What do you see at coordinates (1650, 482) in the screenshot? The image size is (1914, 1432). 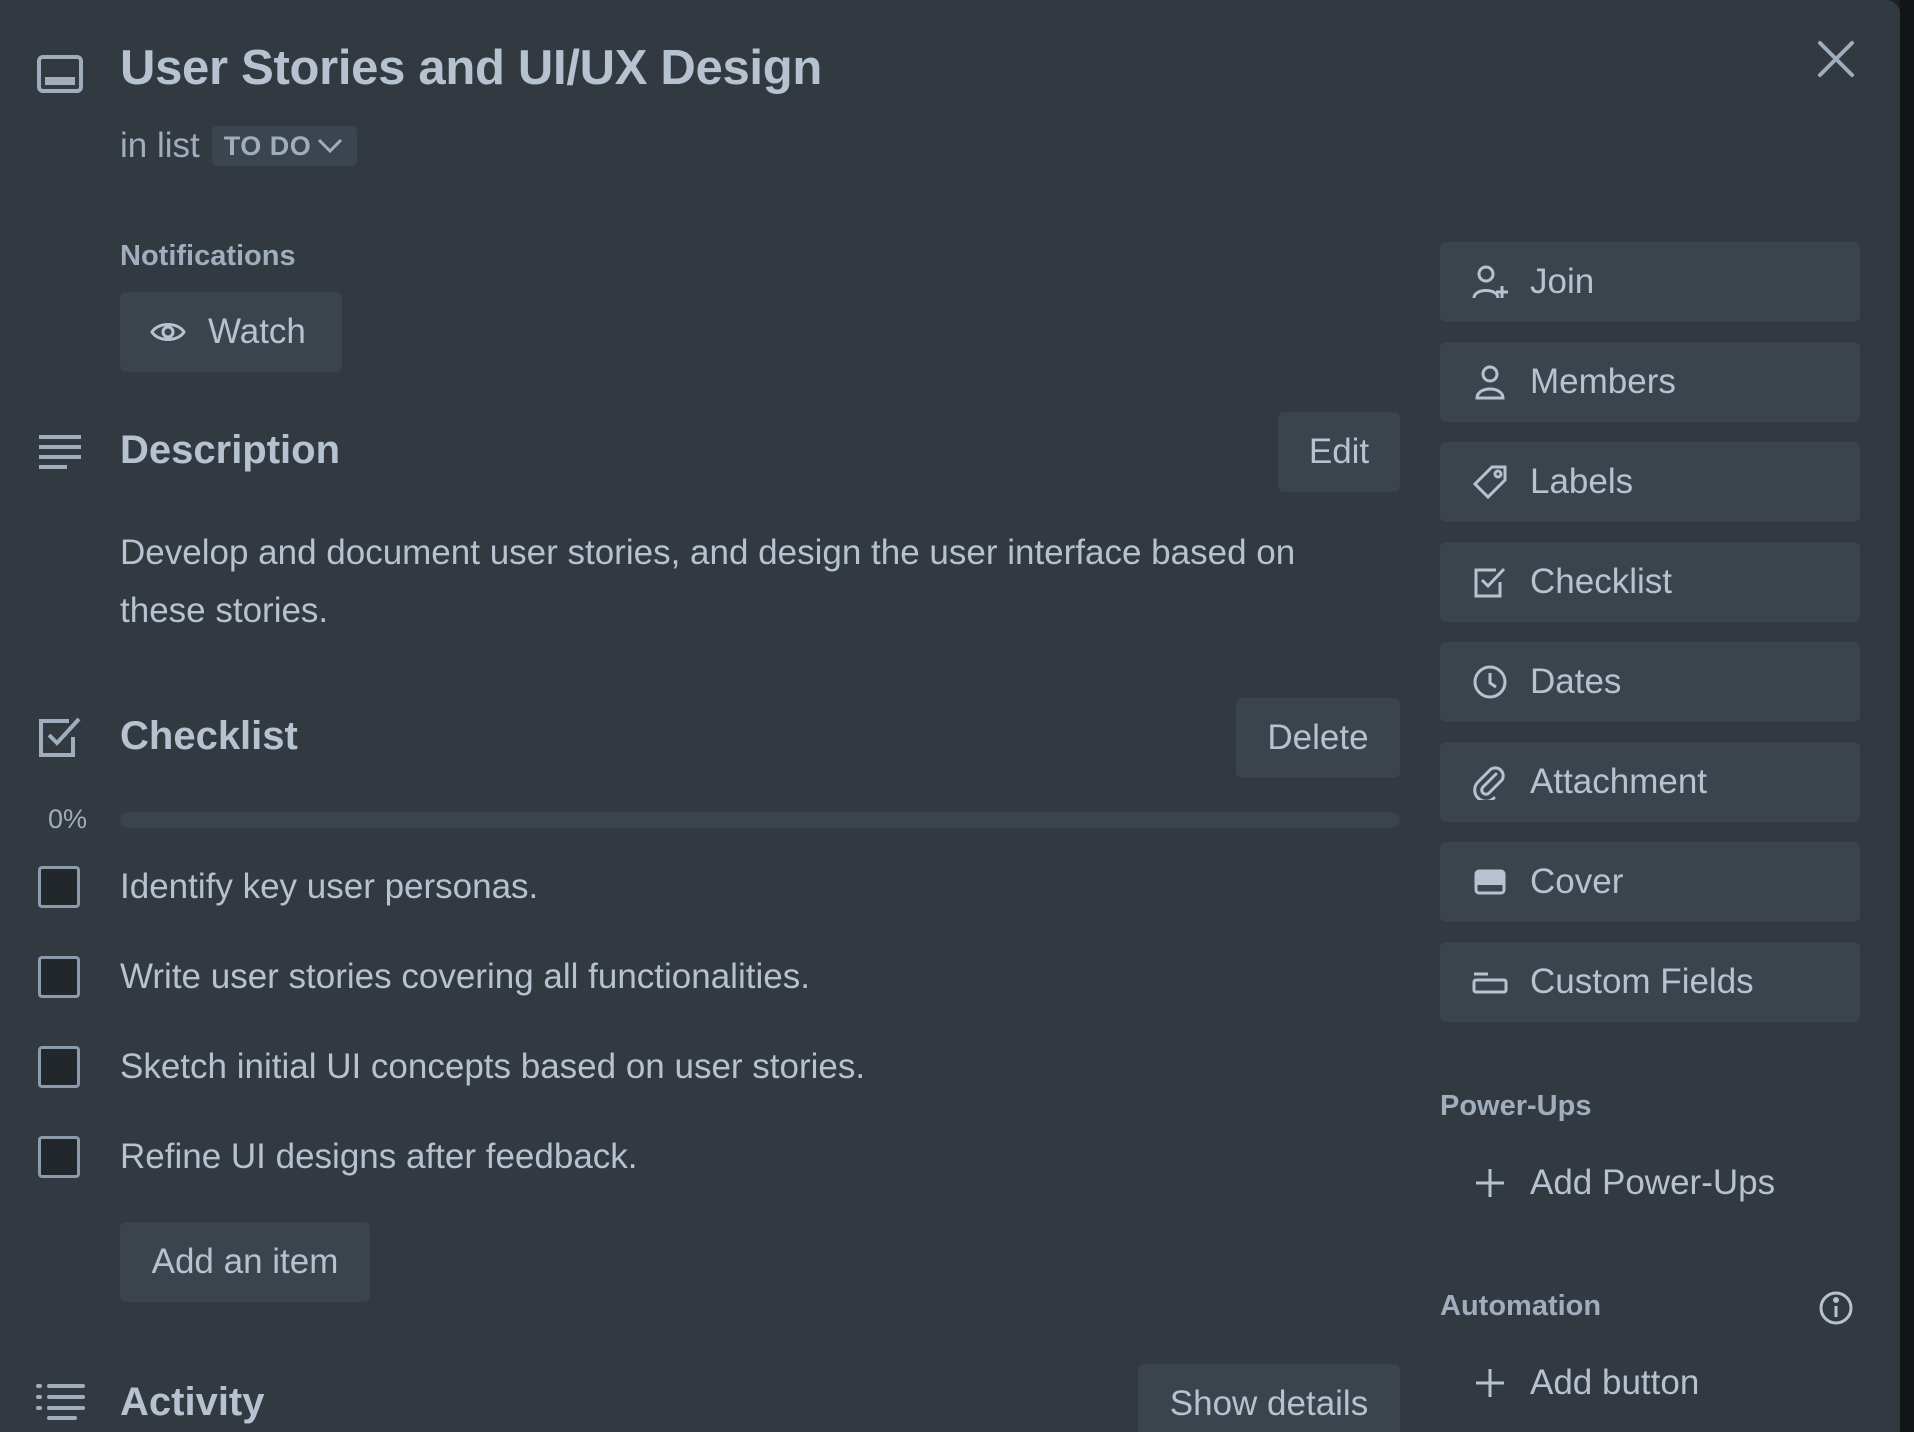 I see `labels-button: Labels` at bounding box center [1650, 482].